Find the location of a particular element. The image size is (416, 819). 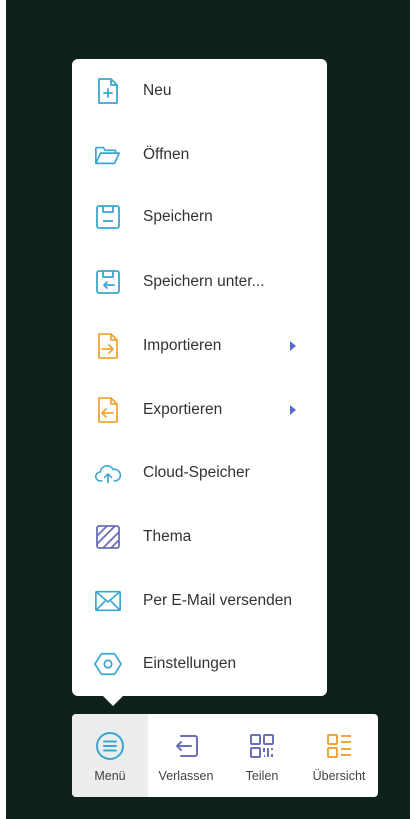

toolbar-leave-button: Verlassen is located at coordinates (186, 755).